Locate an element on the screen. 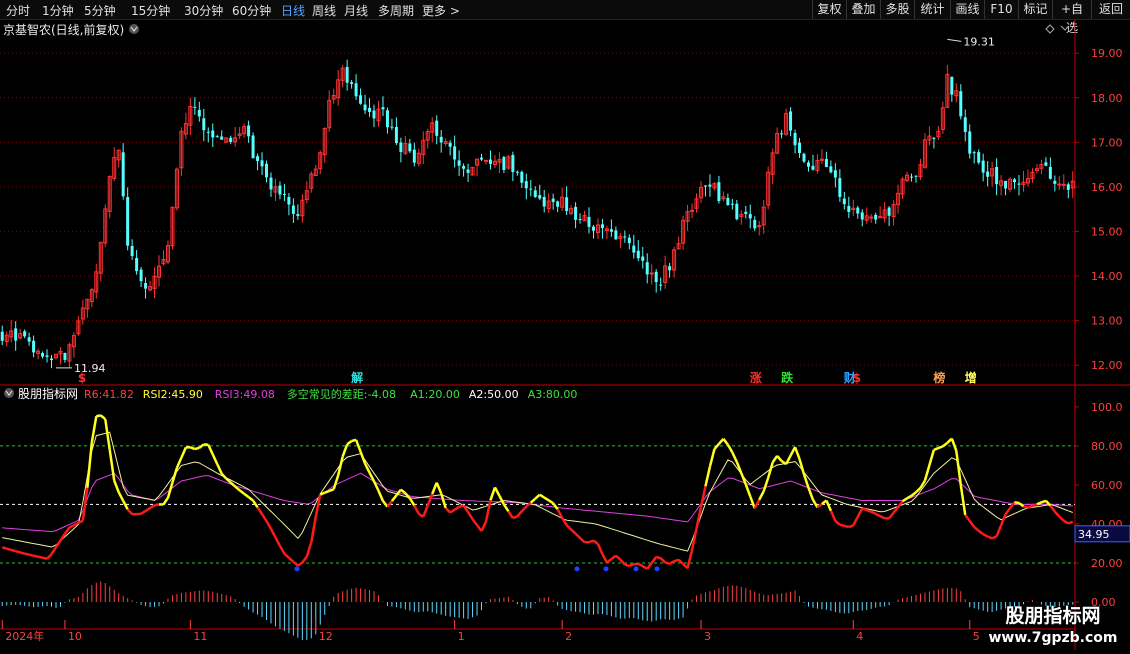  toolbar-button-0: 复权 is located at coordinates (829, 9).